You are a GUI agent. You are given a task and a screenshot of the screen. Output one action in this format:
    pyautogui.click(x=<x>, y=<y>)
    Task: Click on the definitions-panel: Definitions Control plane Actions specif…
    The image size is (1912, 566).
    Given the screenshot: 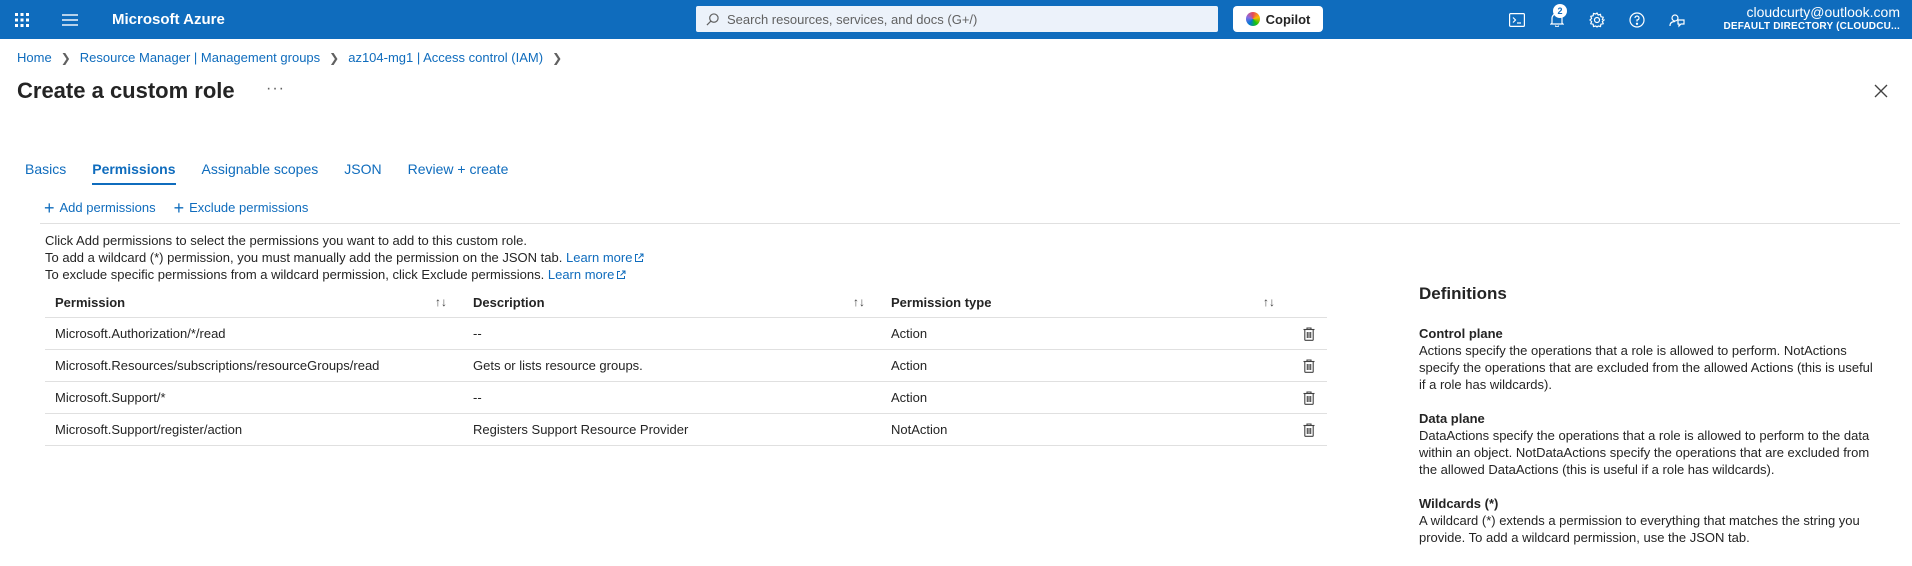 What is the action you would take?
    pyautogui.click(x=1649, y=424)
    